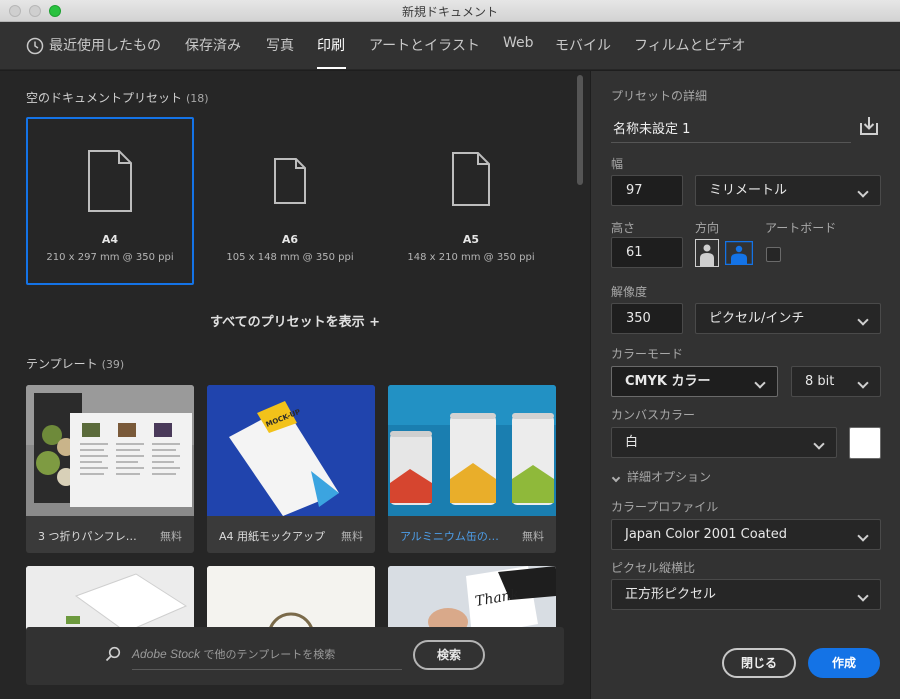 The height and width of the screenshot is (699, 900). Describe the element at coordinates (651, 127) in the screenshot. I see `document-name-input: 名称未設定 1` at that location.